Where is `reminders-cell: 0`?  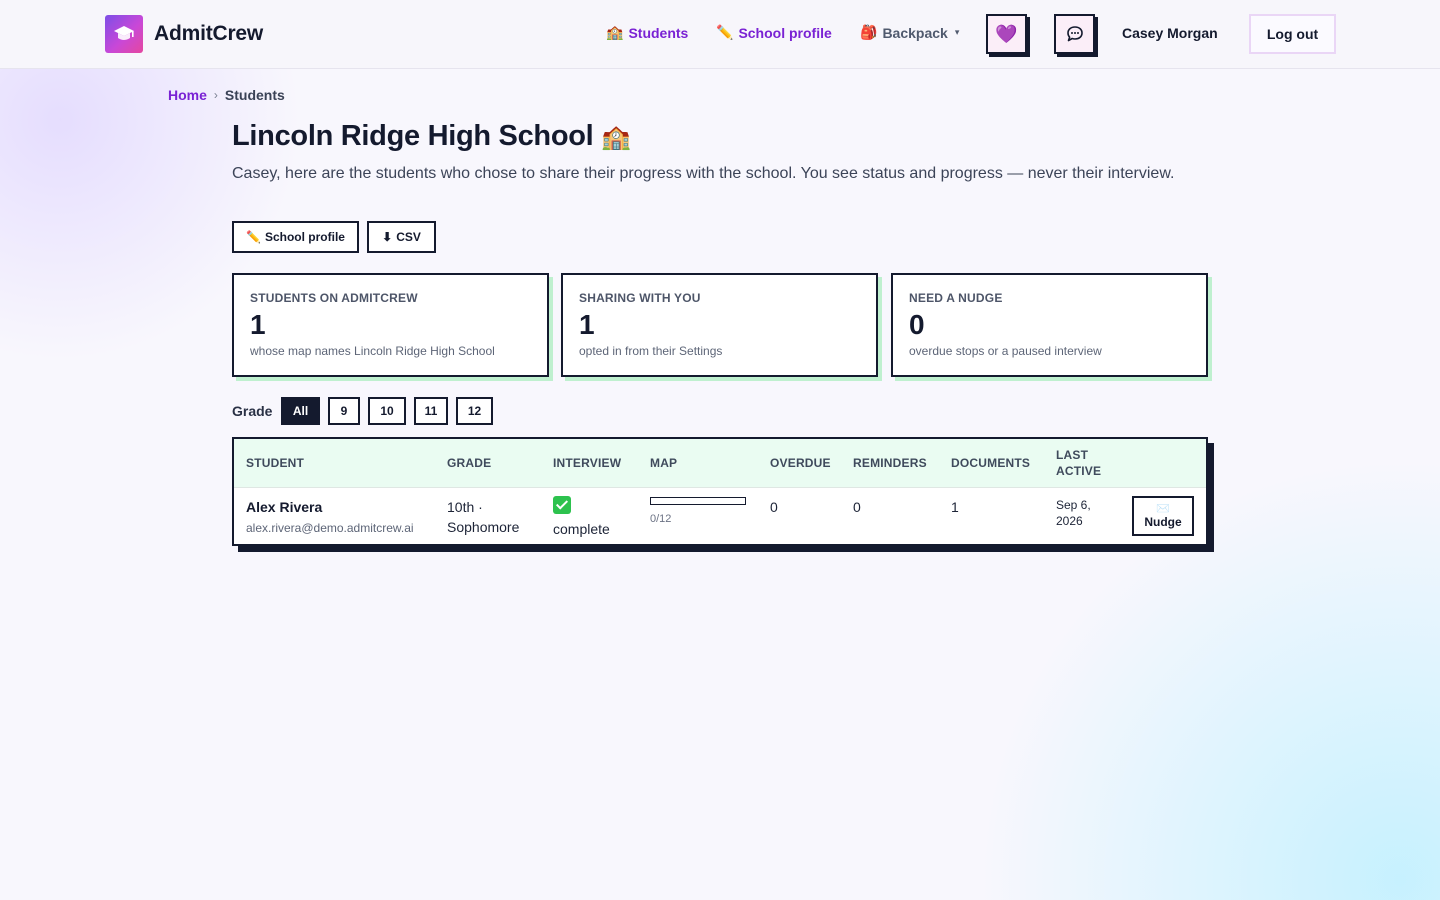 reminders-cell: 0 is located at coordinates (857, 507).